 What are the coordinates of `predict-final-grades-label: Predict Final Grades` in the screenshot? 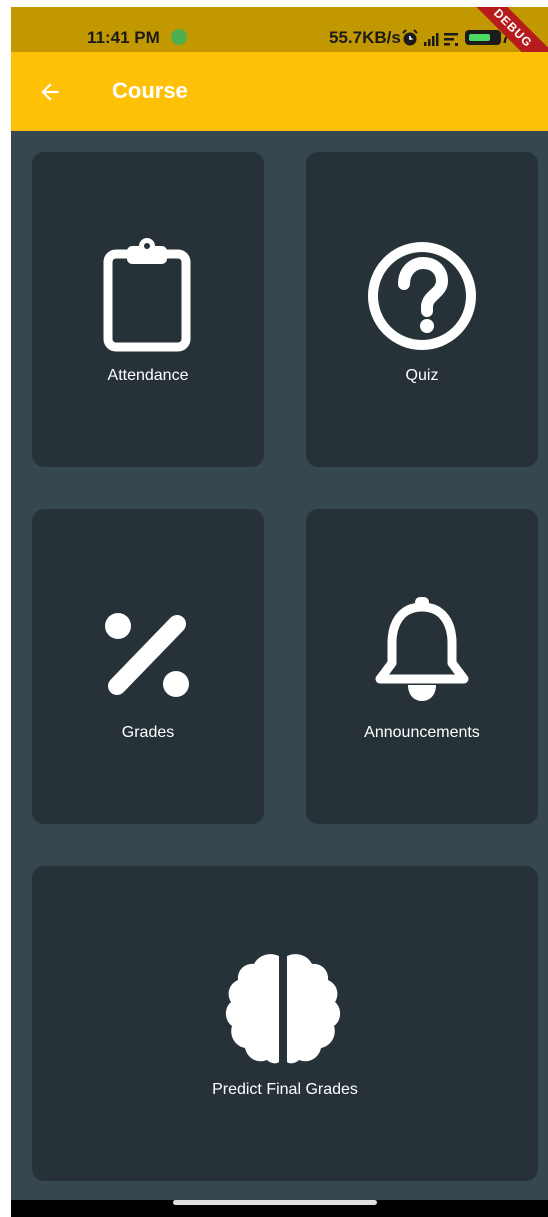 It's located at (285, 1089).